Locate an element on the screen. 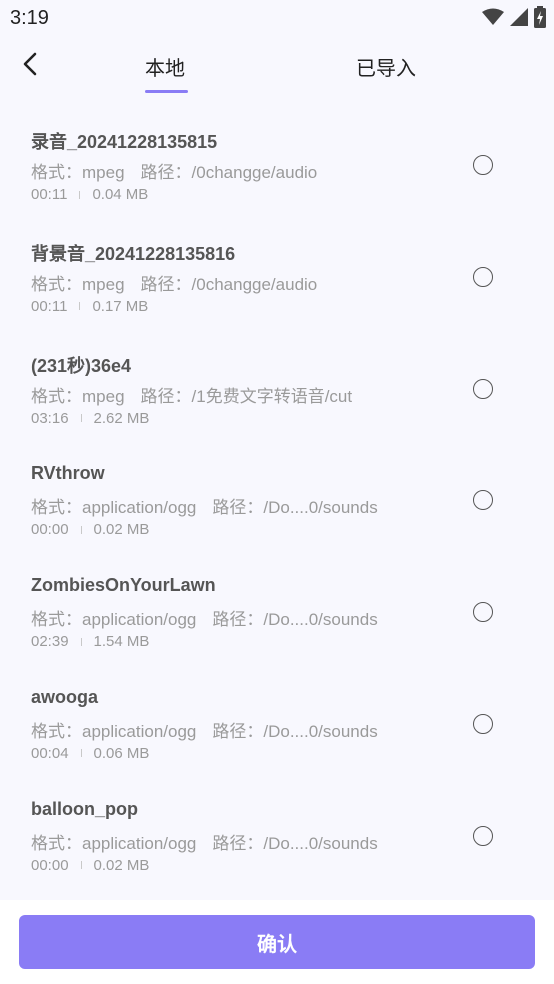 This screenshot has height=984, width=554. file-meta: 格式：mpeg 路径：/1免费文字转语音/cut is located at coordinates (191, 394).